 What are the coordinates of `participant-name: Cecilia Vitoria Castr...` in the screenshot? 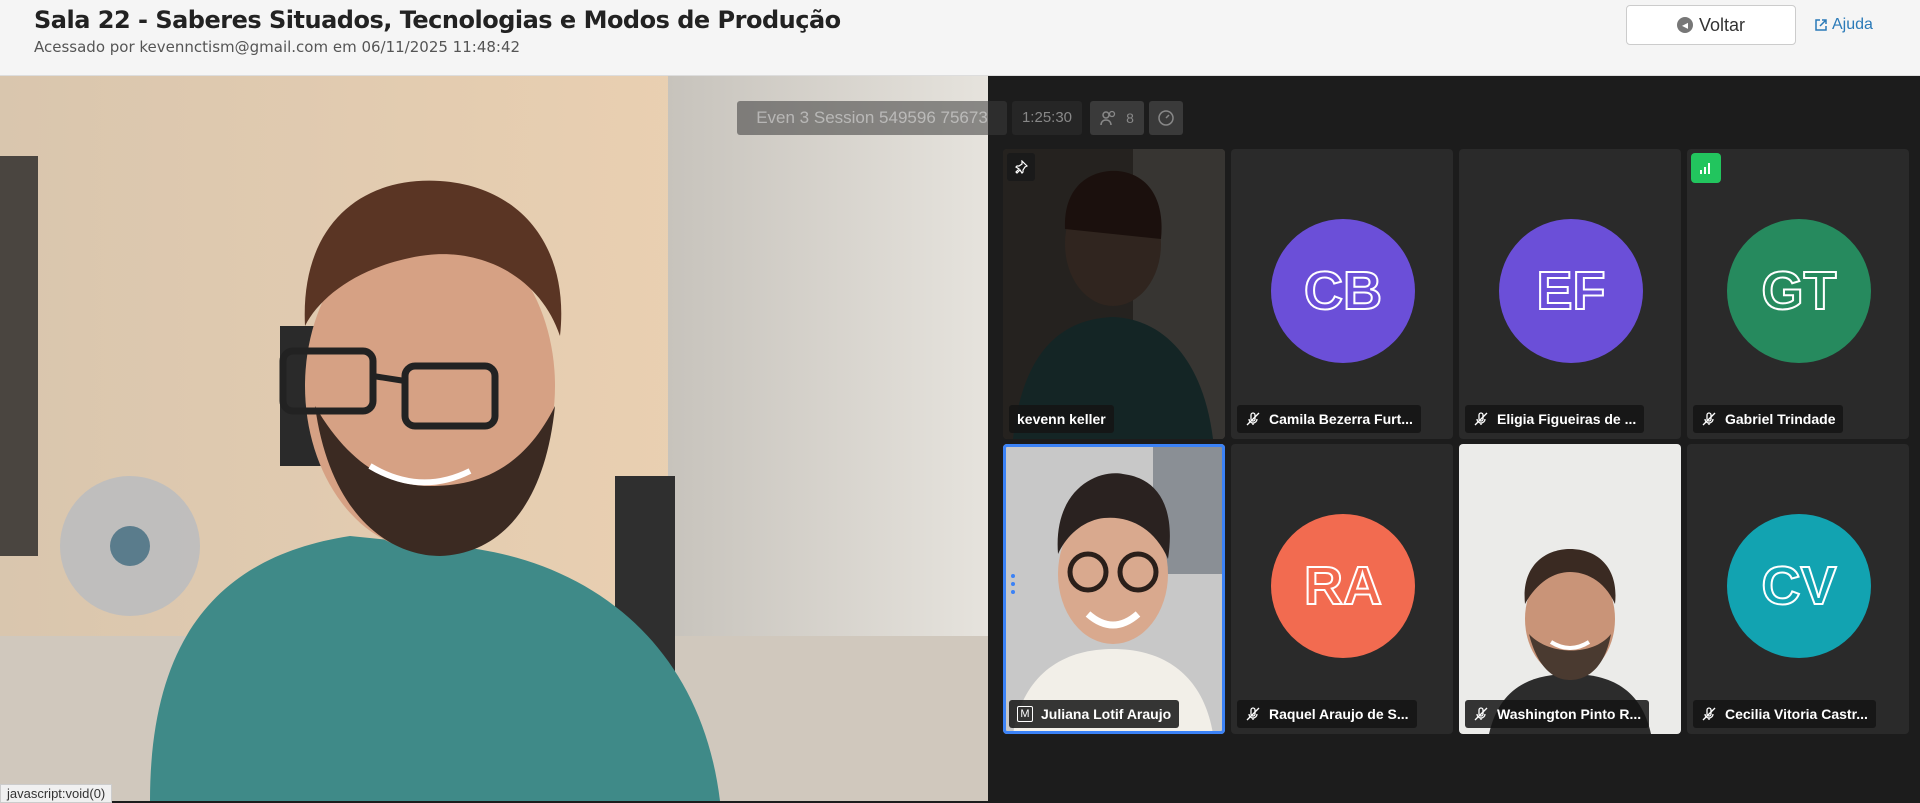 It's located at (1796, 714).